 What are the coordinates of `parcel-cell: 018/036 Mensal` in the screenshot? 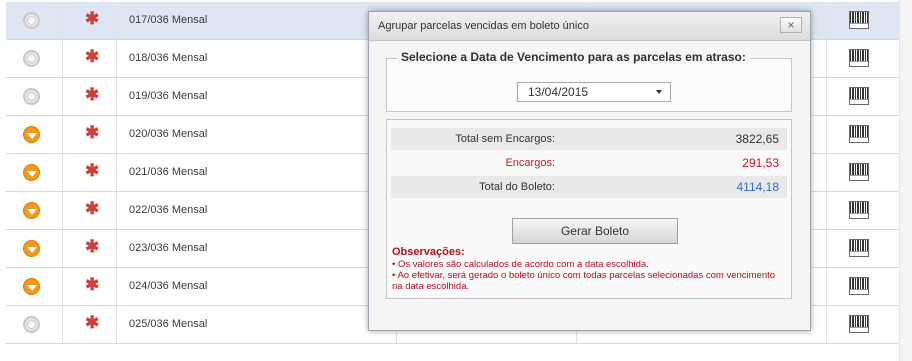 It's located at (257, 58).